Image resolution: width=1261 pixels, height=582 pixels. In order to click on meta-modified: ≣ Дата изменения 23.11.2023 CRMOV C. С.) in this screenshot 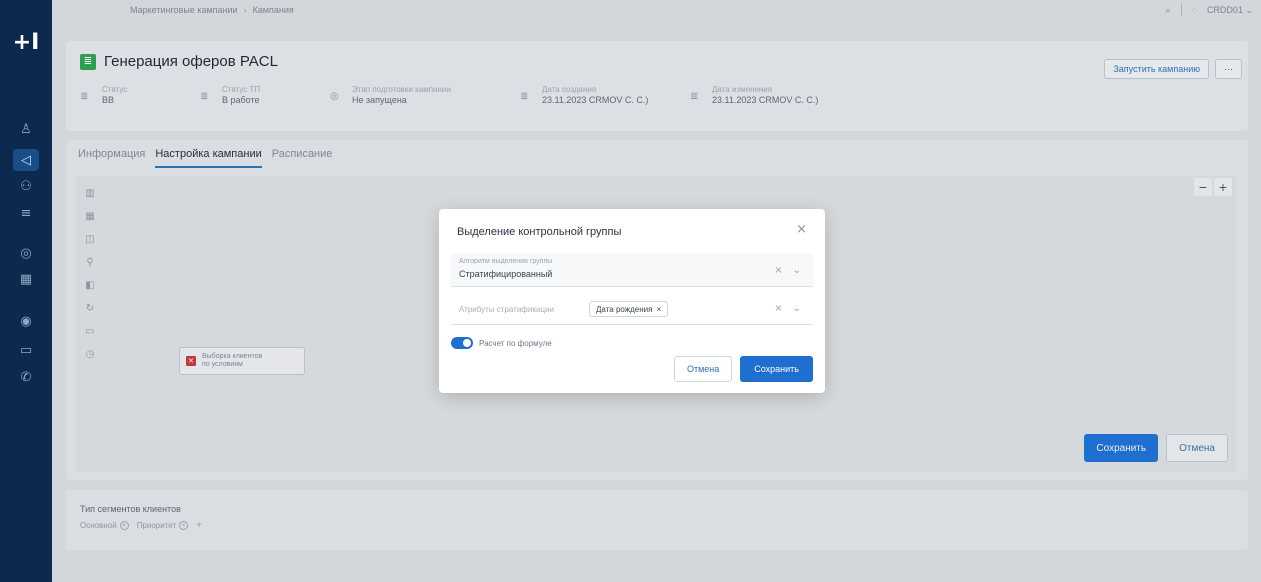, I will do `click(754, 95)`.